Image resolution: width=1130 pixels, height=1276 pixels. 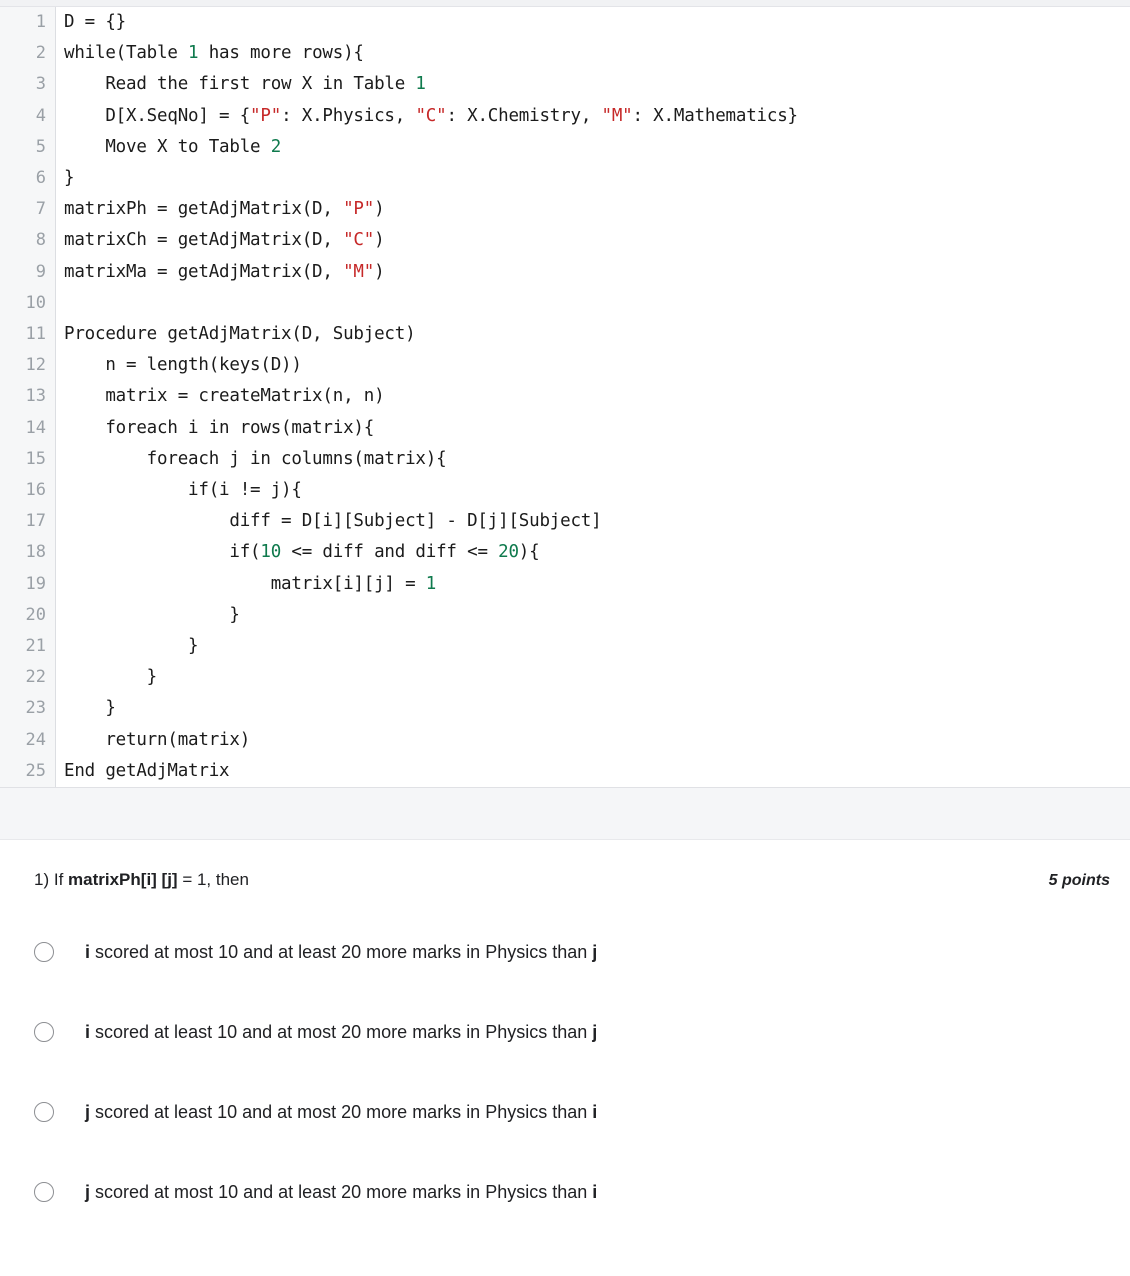 What do you see at coordinates (593, 334) in the screenshot?
I see `code-line-content: Procedure getAdjMatrix(D, Subject)` at bounding box center [593, 334].